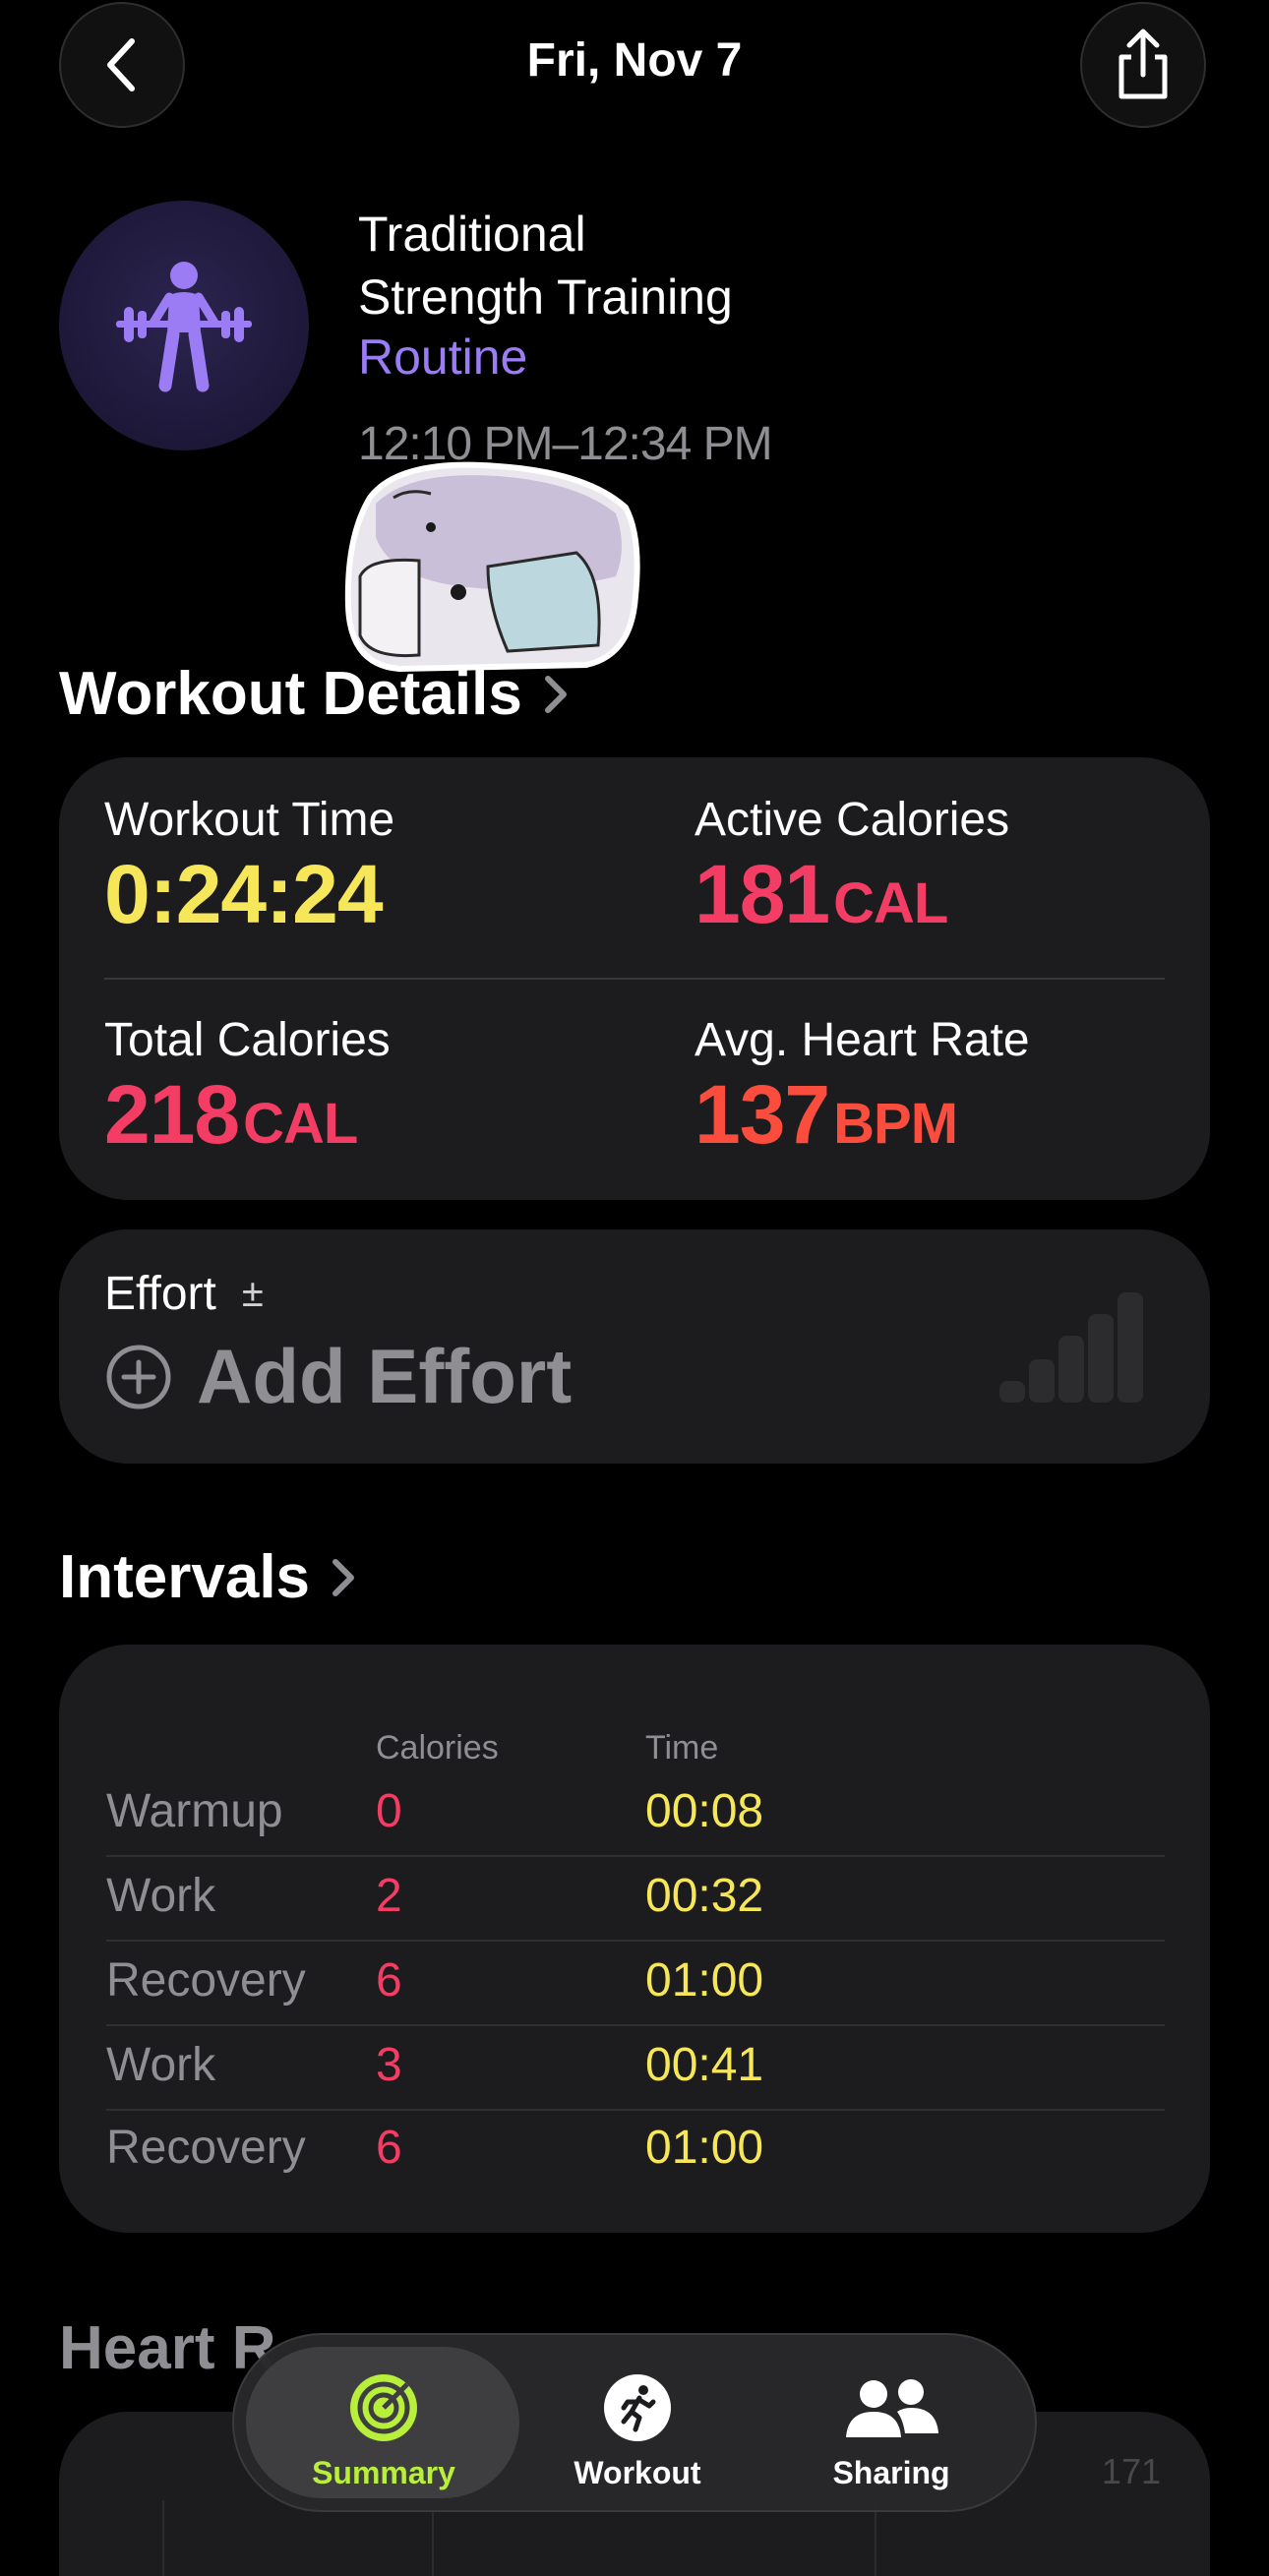  I want to click on page-title: Fri, Nov 7, so click(634, 61).